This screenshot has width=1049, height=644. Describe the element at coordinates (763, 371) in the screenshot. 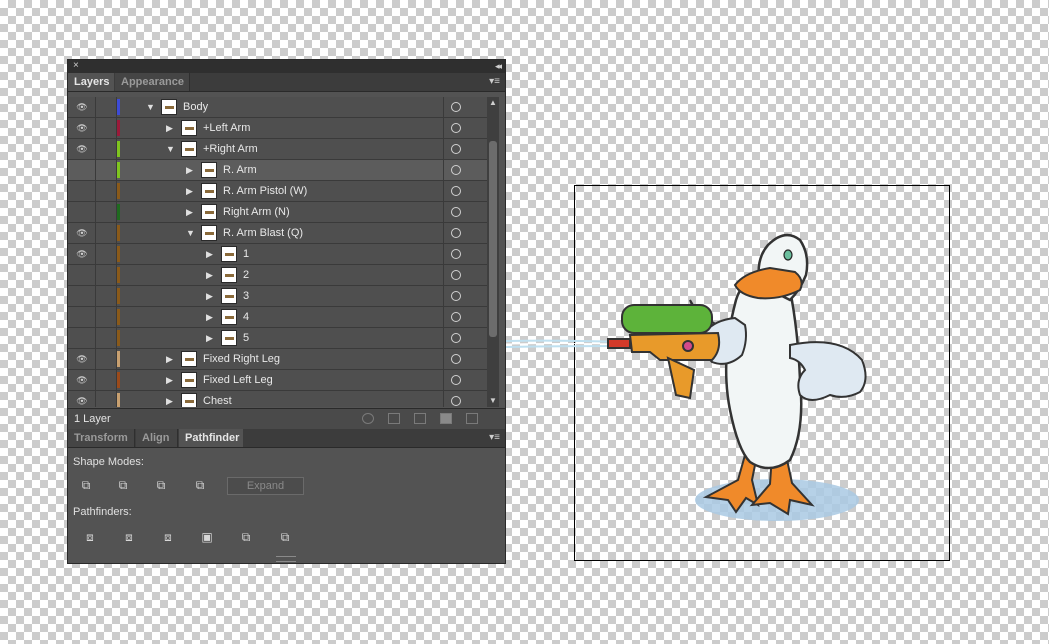

I see `duck-body` at that location.